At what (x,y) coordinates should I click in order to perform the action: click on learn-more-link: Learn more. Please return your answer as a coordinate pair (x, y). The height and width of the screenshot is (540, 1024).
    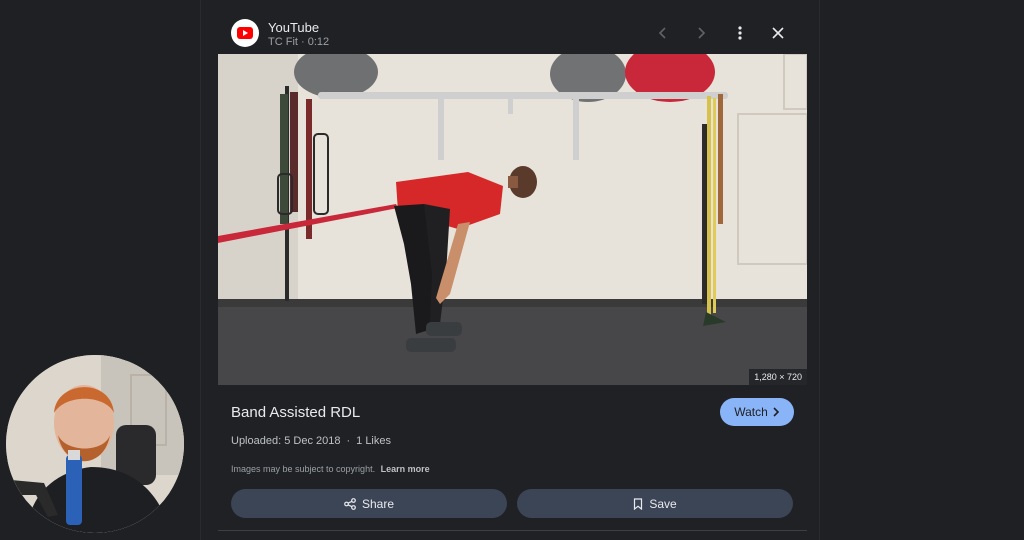
    Looking at the image, I should click on (405, 469).